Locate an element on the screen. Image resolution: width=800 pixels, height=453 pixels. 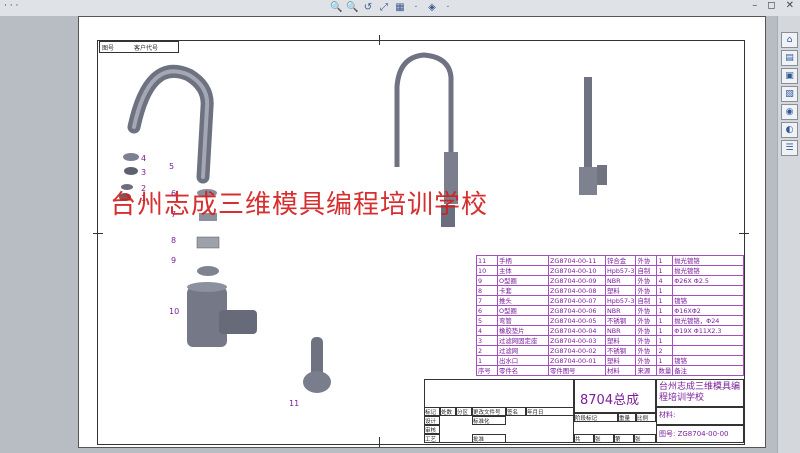
bom-cell: 出水口 is located at coordinates (523, 360).